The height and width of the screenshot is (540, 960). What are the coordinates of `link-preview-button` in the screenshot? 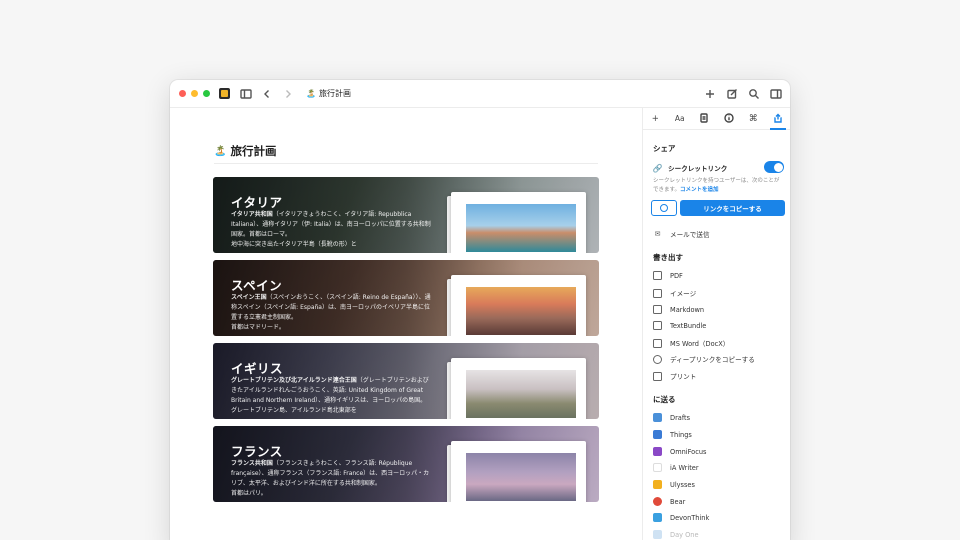 It's located at (664, 208).